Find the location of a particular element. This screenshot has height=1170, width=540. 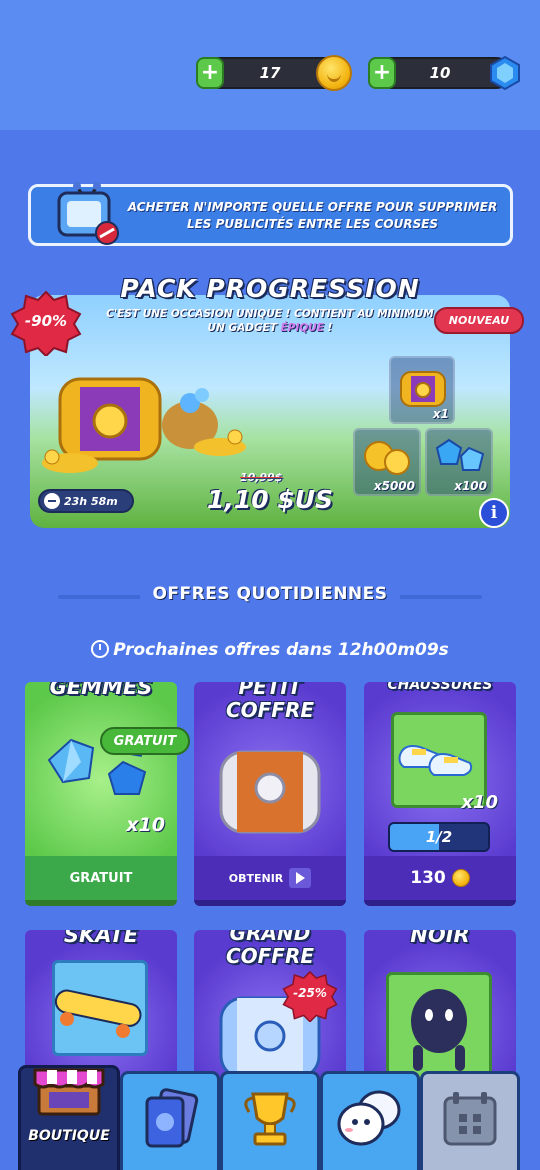

nav-cards is located at coordinates (170, 1120).